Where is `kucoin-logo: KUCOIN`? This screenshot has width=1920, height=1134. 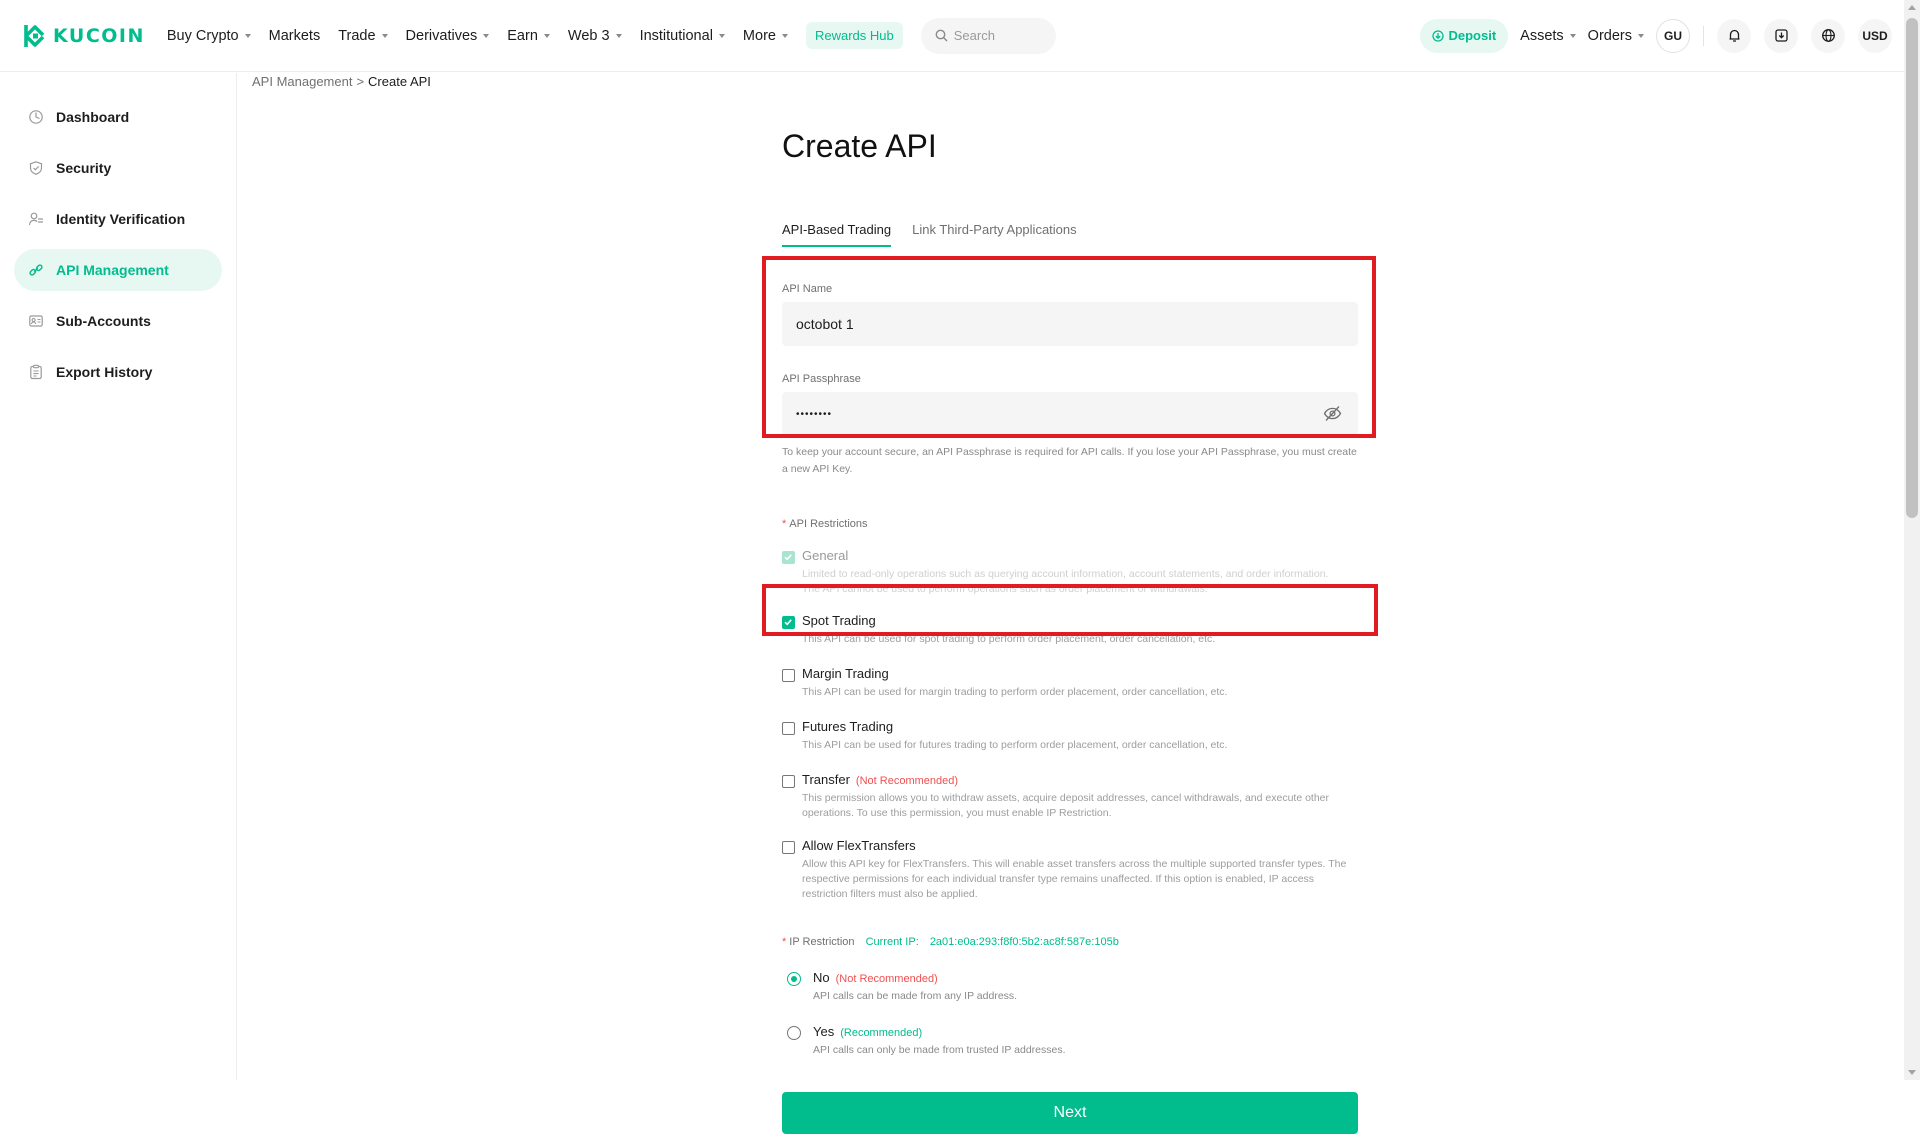 kucoin-logo: KUCOIN is located at coordinates (83, 36).